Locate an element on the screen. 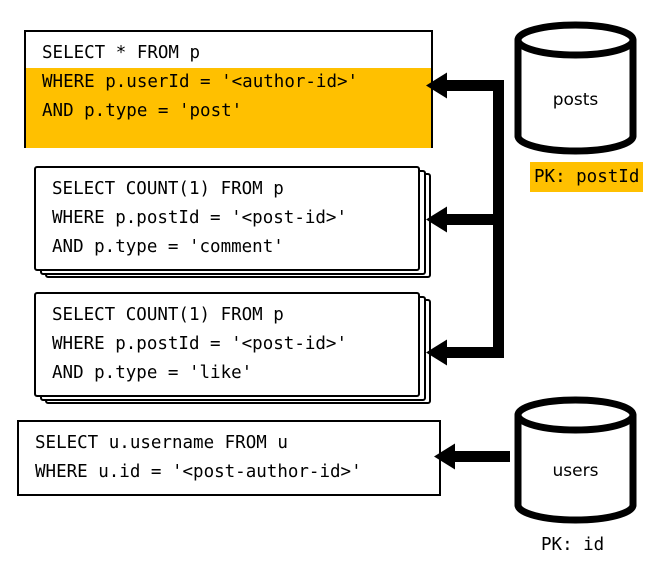  users-connector-group is located at coordinates (472, 456).